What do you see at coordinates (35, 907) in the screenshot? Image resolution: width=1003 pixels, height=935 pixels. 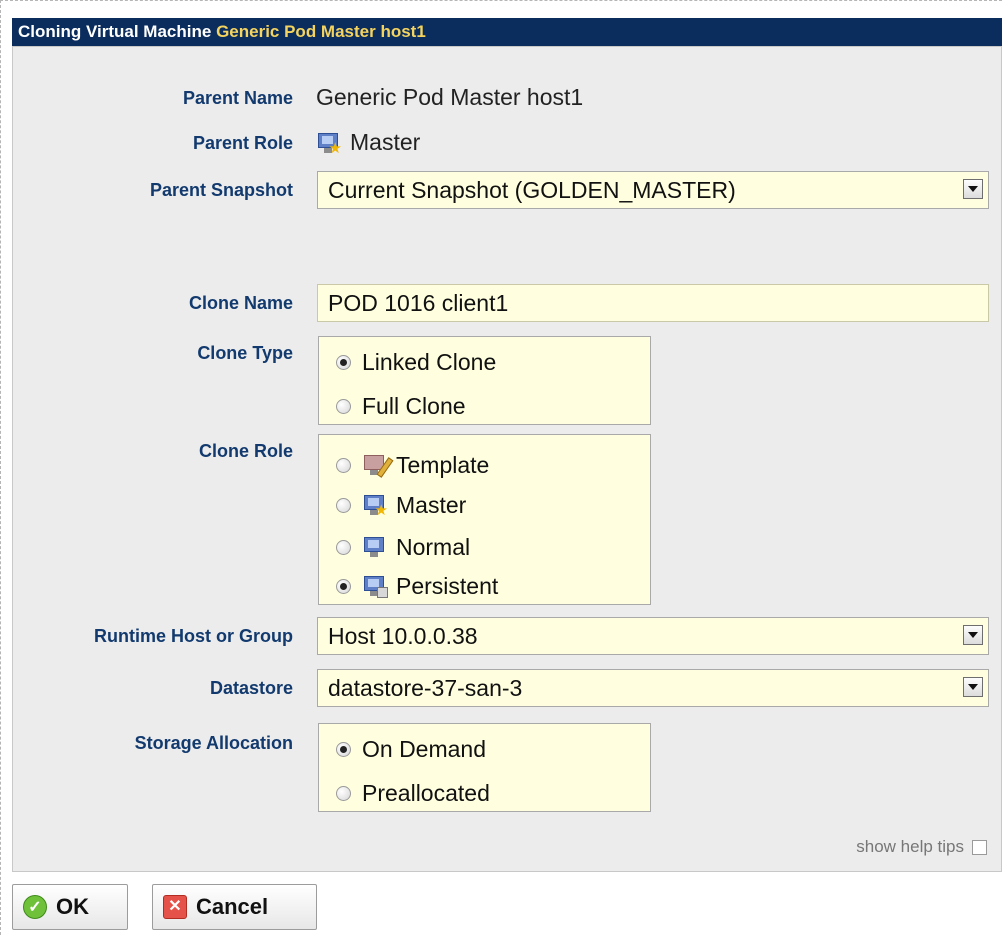 I see `check-icon: ✓` at bounding box center [35, 907].